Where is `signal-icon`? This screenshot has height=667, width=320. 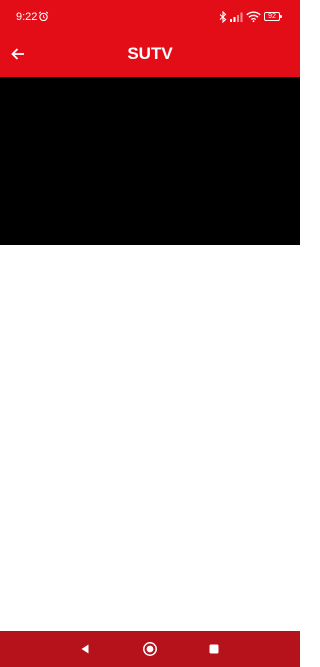 signal-icon is located at coordinates (236, 17).